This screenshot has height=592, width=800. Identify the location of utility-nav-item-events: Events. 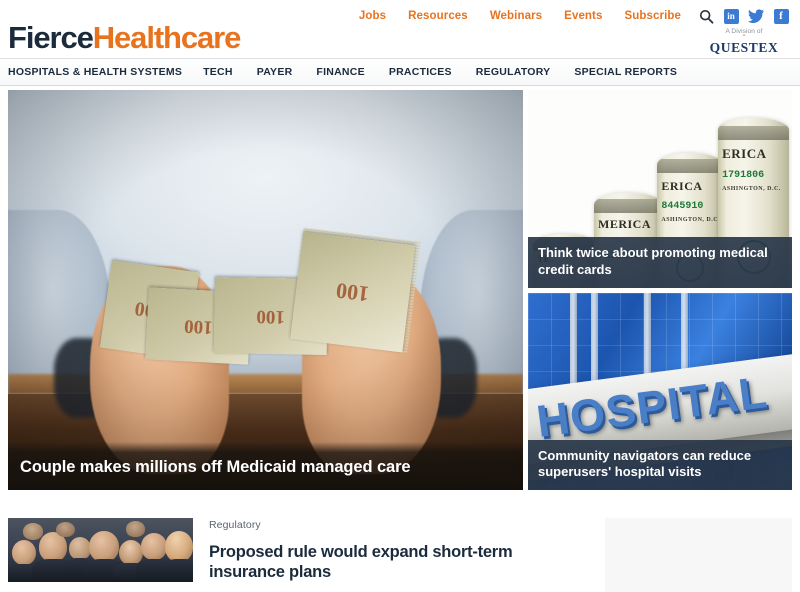
(583, 16).